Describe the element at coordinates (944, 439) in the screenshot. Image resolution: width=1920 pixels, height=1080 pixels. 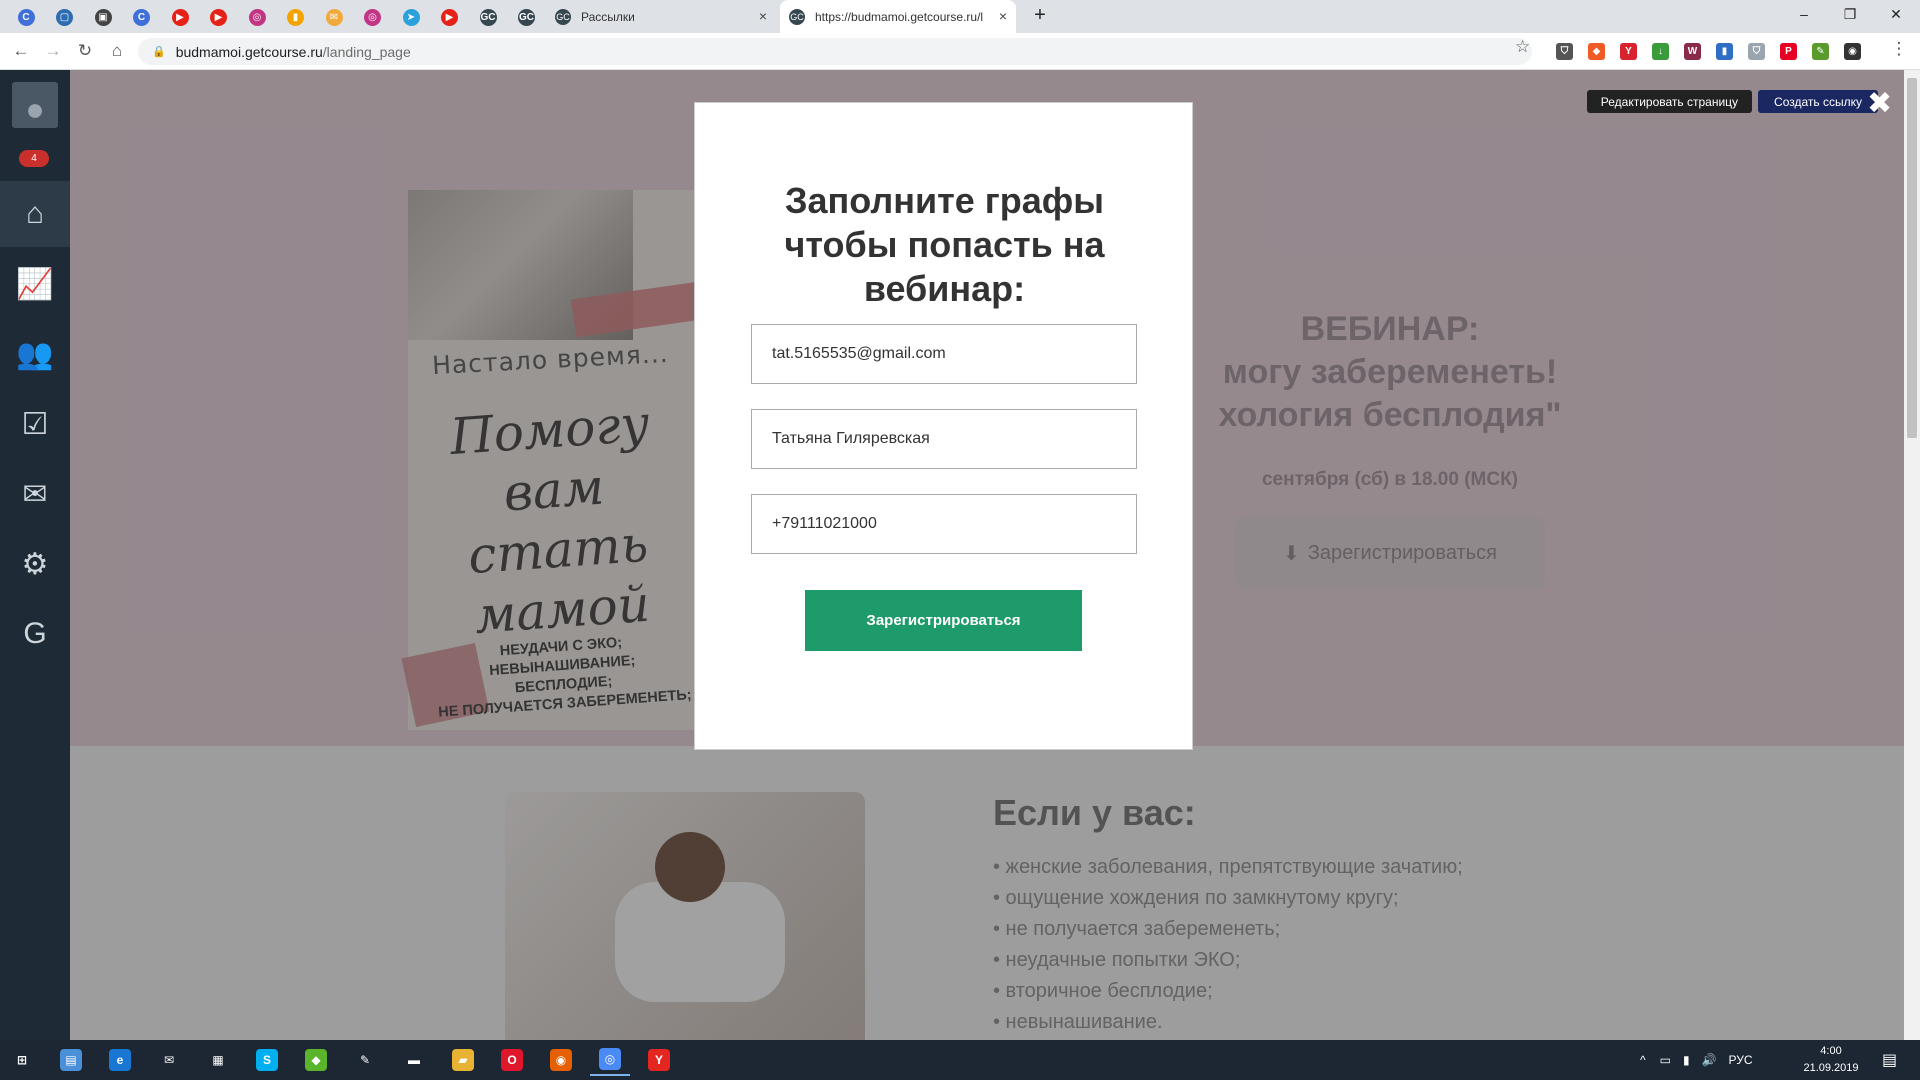
I see `name-field: Татьяна Гиляревская` at that location.